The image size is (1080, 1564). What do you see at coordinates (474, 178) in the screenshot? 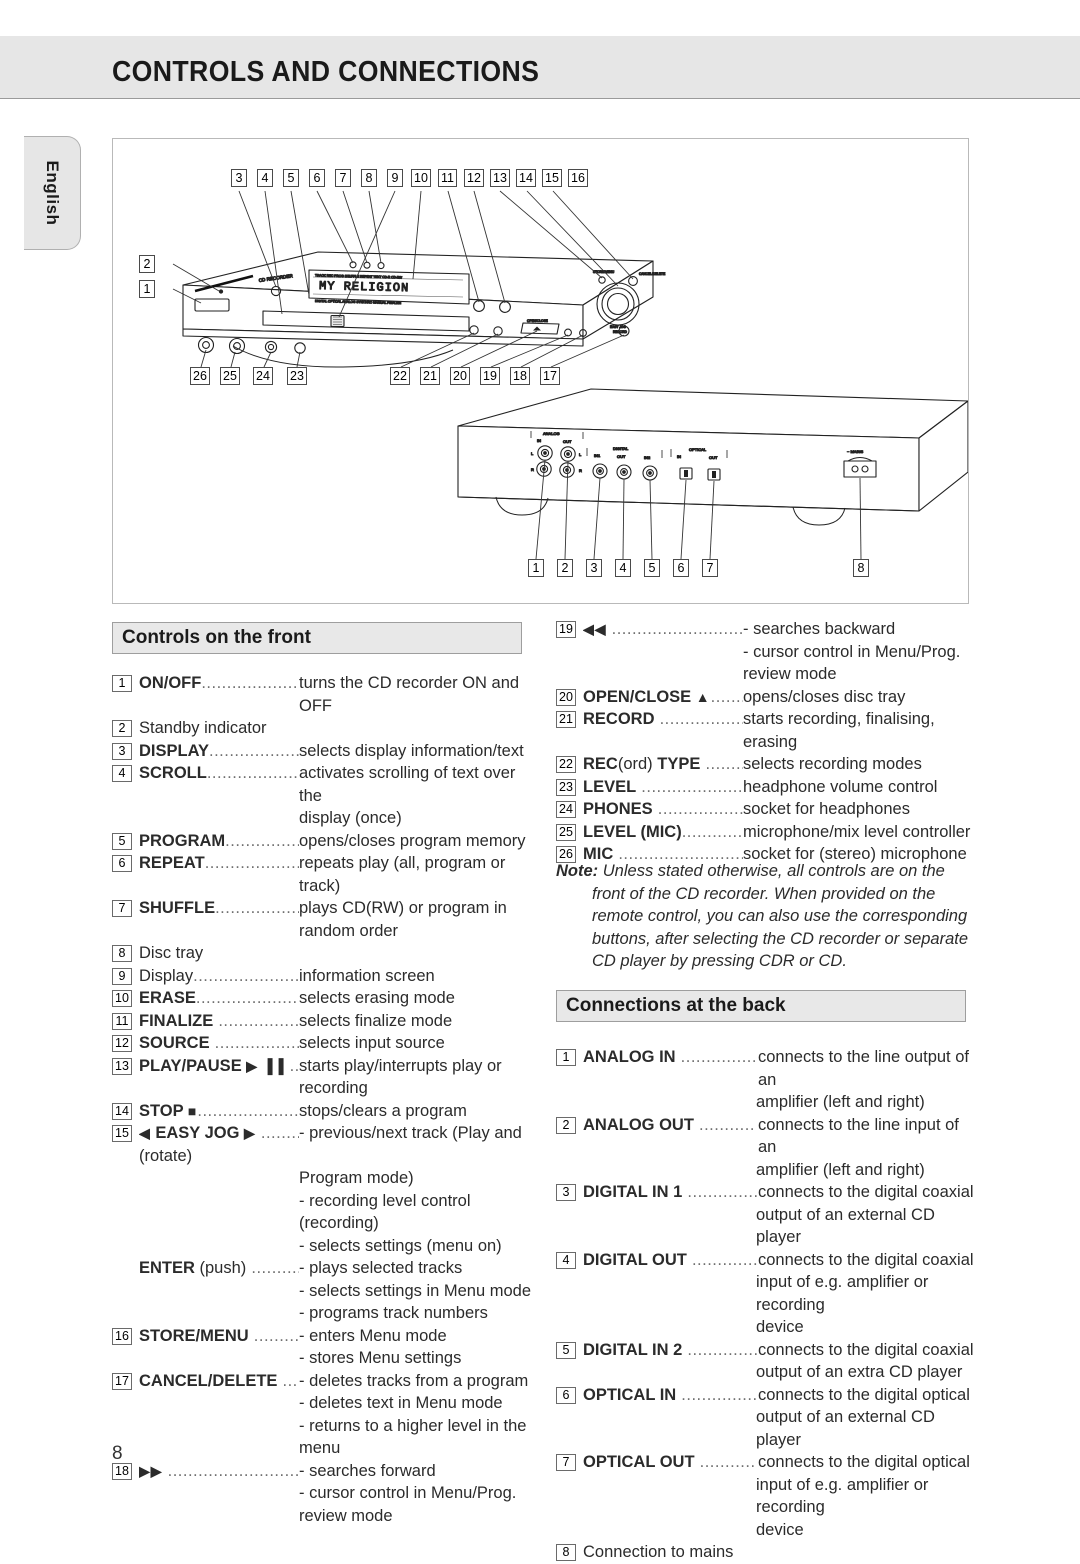
I see `callout-12: 12` at bounding box center [474, 178].